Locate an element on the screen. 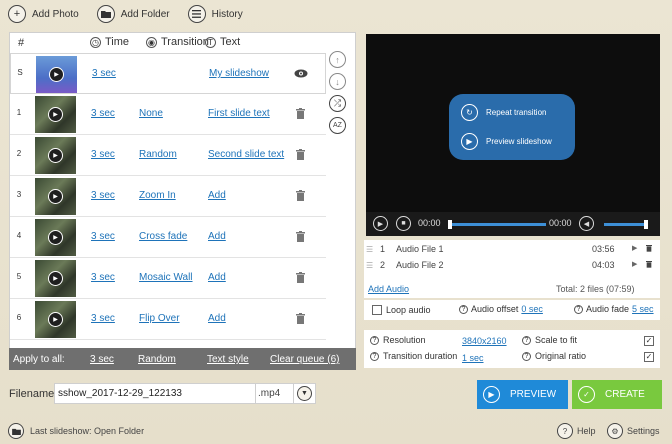  eye-icon is located at coordinates (301, 73).